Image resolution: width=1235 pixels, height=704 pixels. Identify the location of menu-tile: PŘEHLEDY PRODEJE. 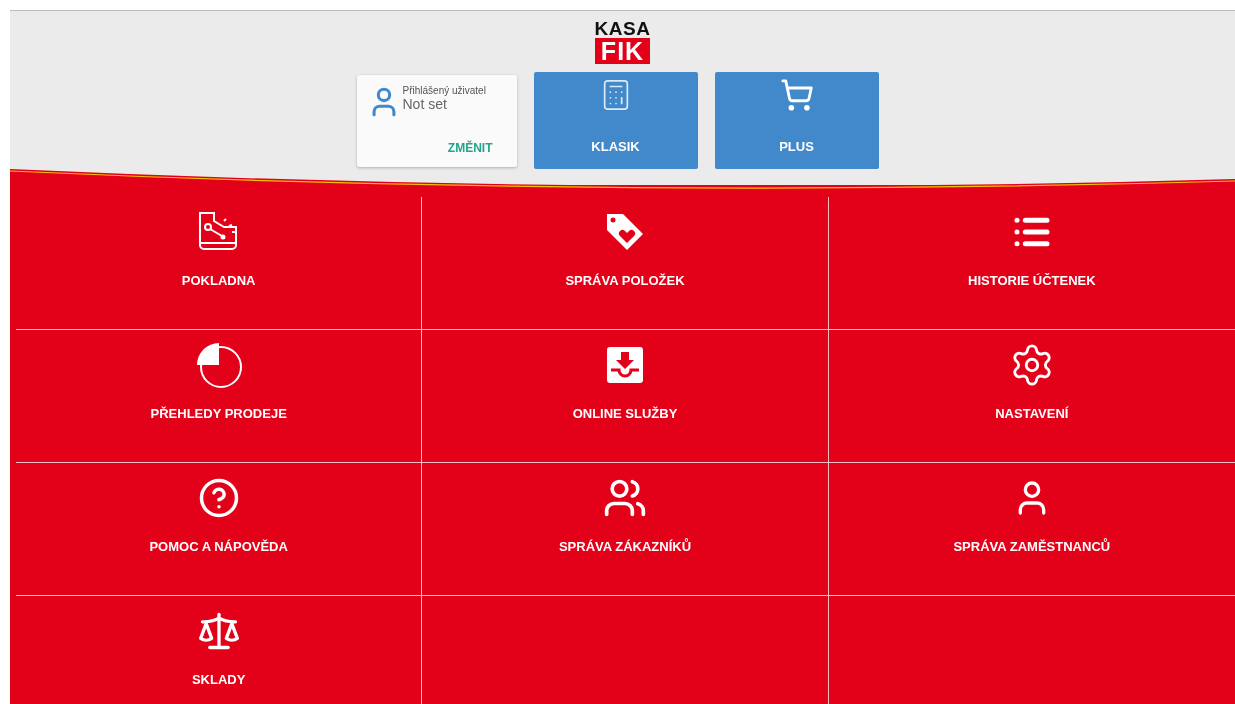
(219, 396).